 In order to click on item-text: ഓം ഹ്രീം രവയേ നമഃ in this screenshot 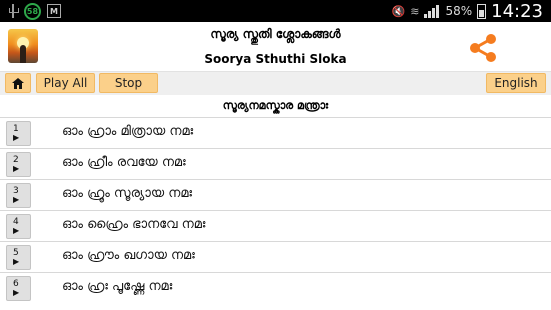, I will do `click(124, 162)`.